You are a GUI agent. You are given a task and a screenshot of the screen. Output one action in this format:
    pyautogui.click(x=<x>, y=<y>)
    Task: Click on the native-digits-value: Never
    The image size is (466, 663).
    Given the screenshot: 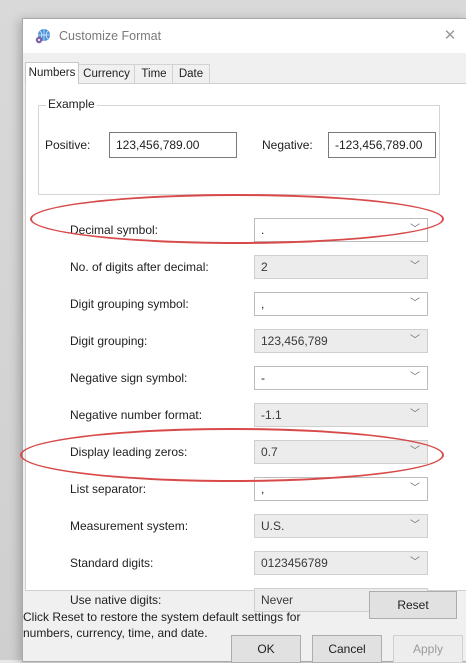 What is the action you would take?
    pyautogui.click(x=277, y=600)
    